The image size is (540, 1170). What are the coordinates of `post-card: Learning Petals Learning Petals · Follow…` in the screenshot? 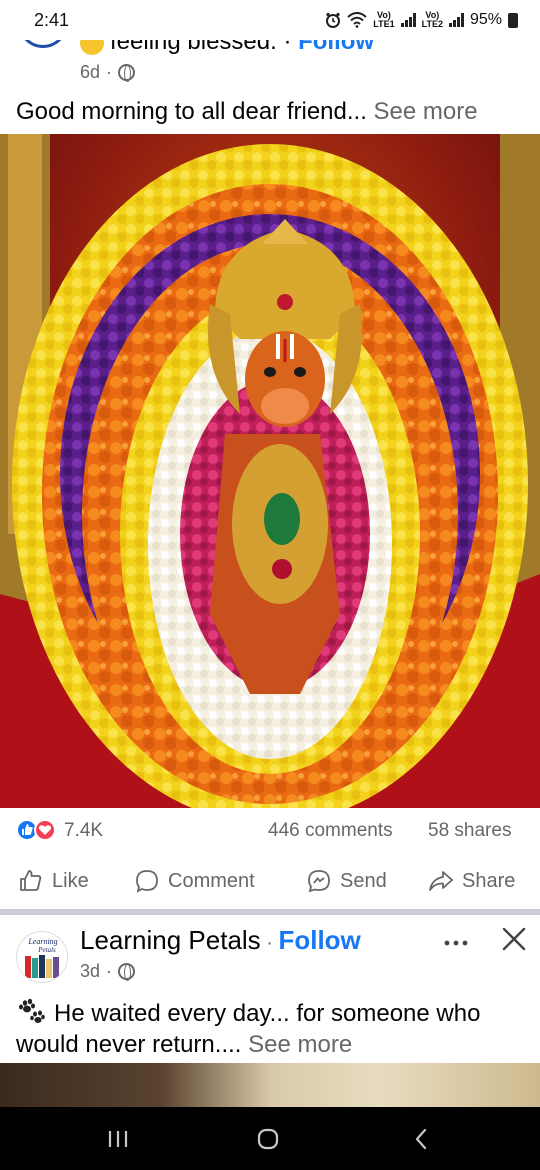 It's located at (270, 990).